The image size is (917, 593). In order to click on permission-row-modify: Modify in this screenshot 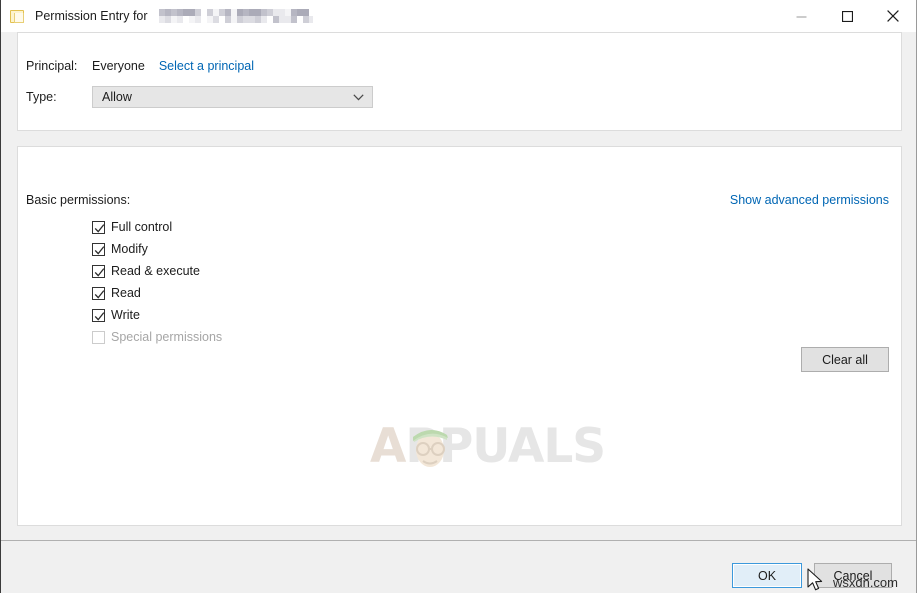, I will do `click(157, 249)`.